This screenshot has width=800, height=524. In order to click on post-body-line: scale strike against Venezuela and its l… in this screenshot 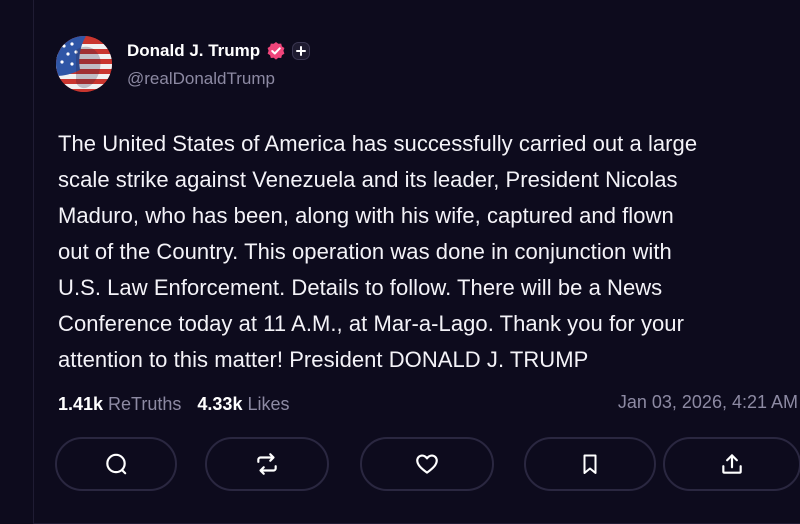, I will do `click(368, 179)`.